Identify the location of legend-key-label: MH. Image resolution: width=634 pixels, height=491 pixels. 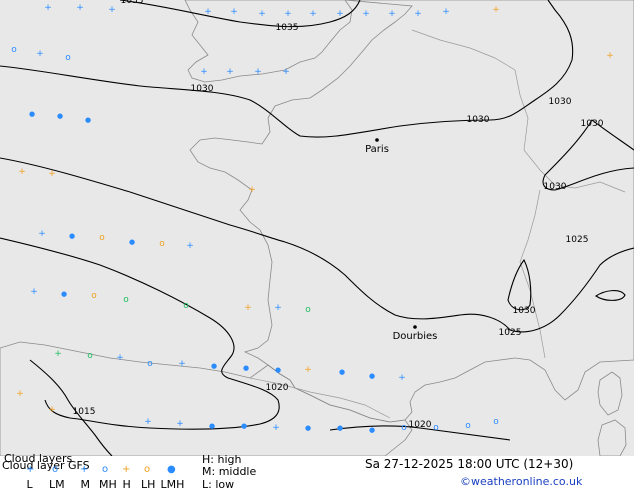
(108, 484).